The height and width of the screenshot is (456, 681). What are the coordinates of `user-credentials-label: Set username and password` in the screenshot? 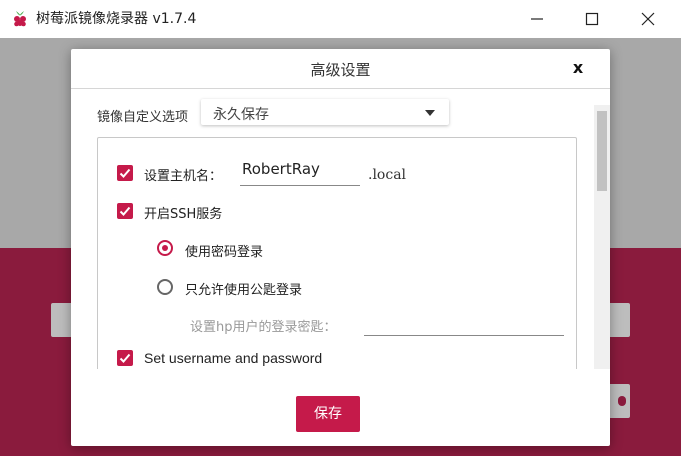 It's located at (233, 358).